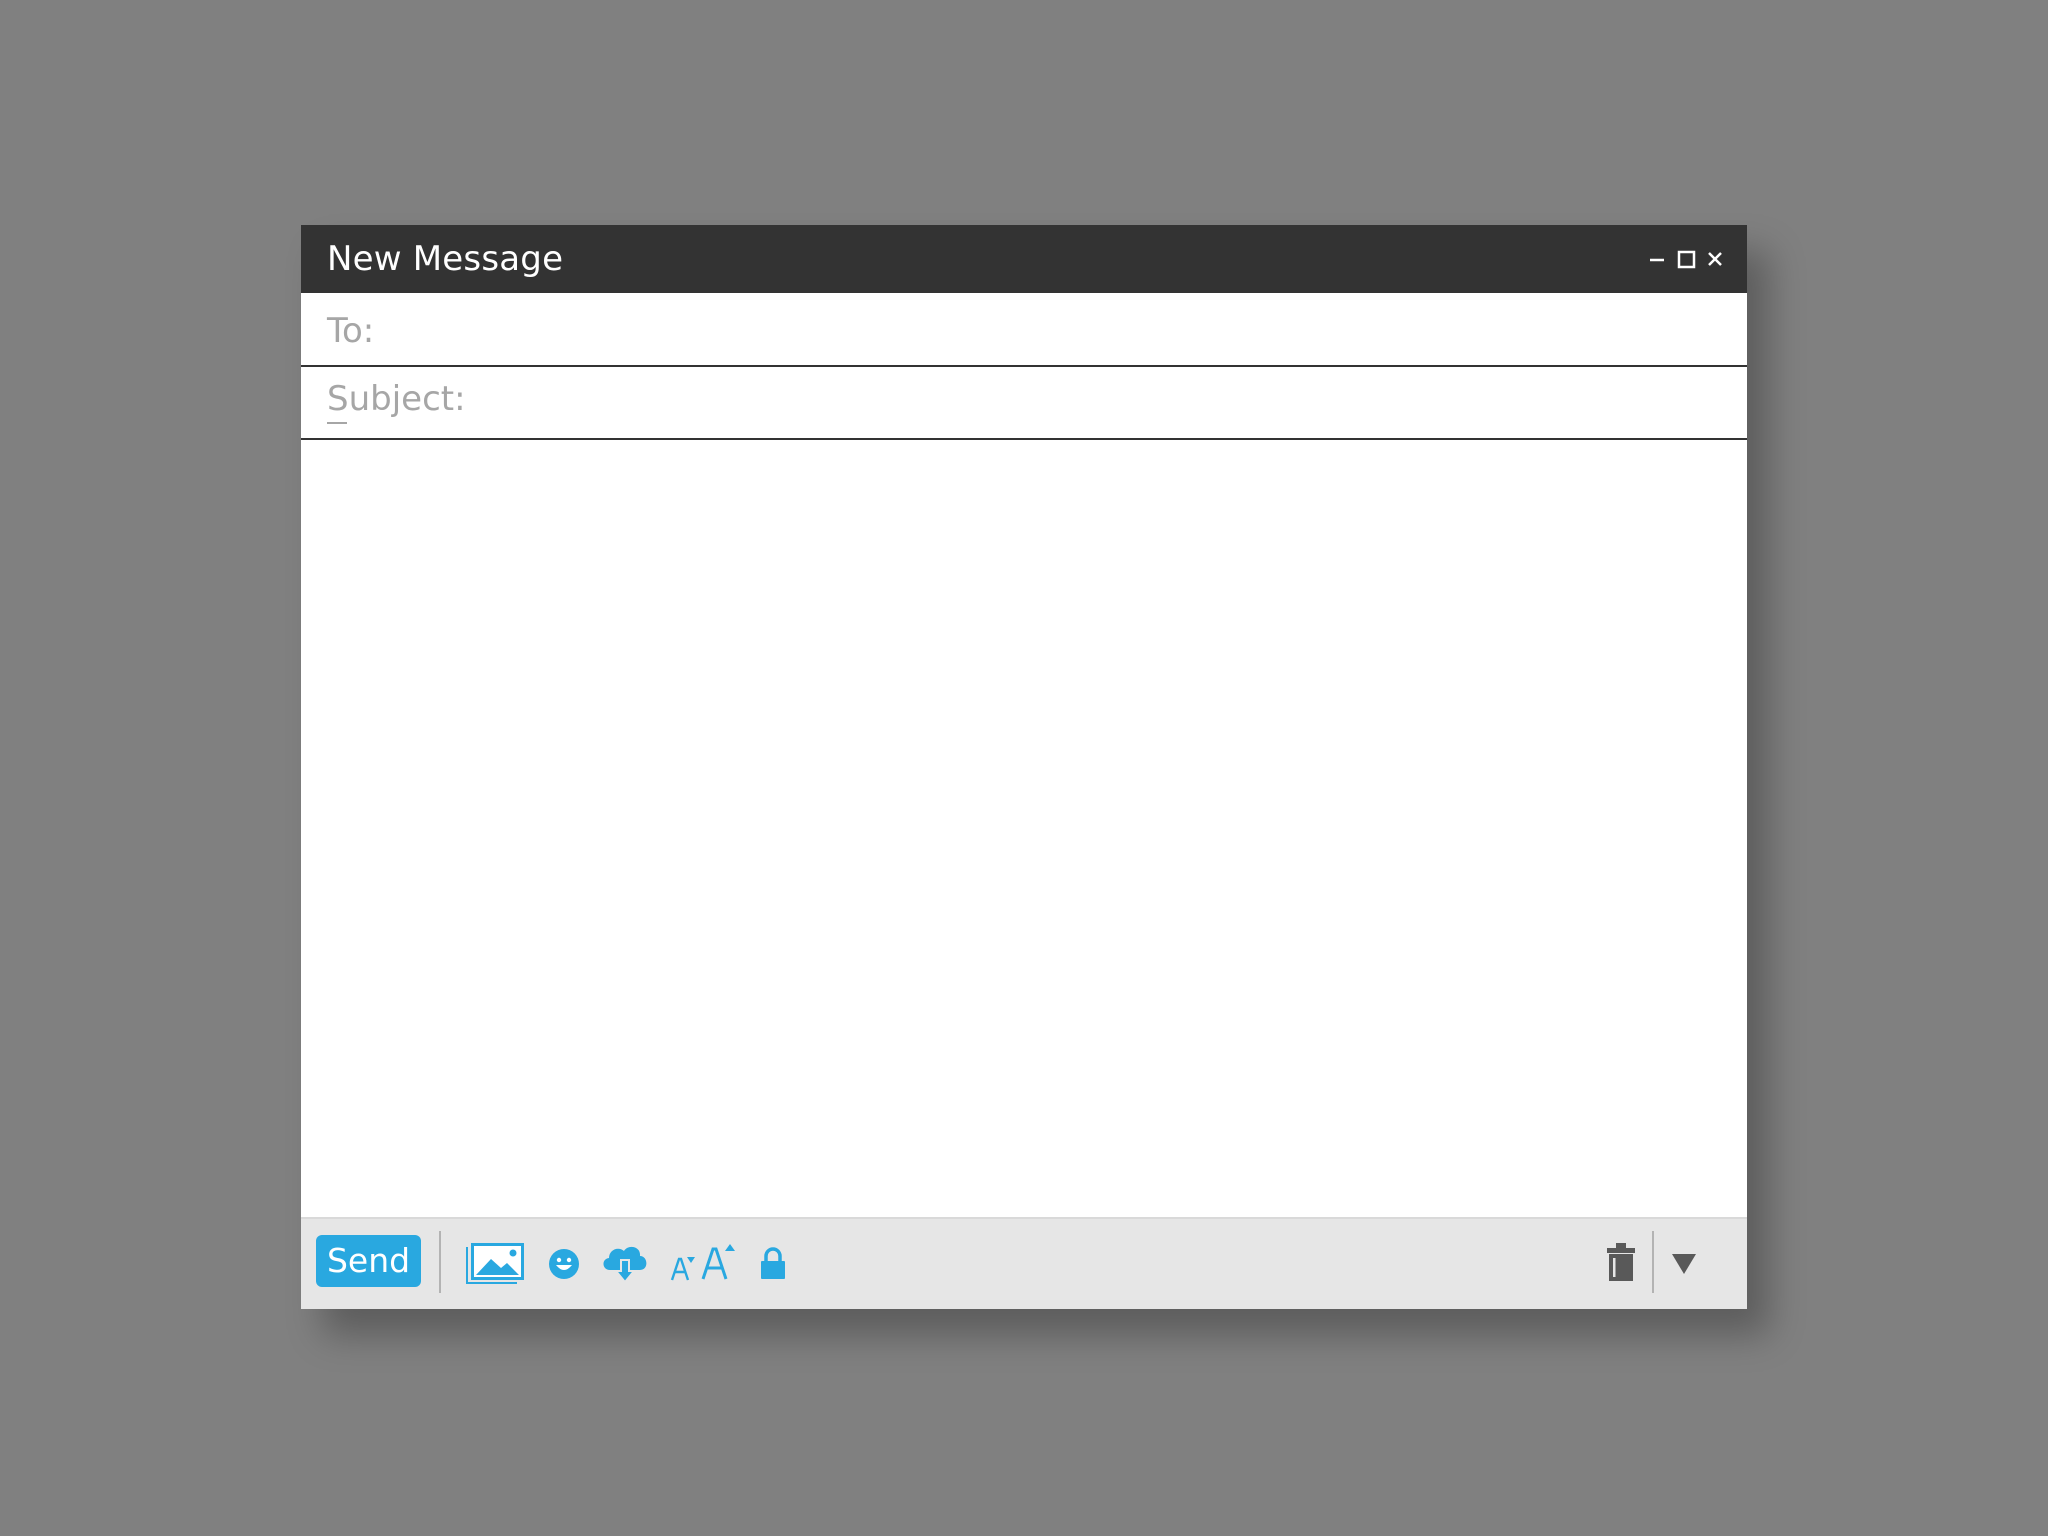  What do you see at coordinates (1053, 329) in the screenshot?
I see `to-field` at bounding box center [1053, 329].